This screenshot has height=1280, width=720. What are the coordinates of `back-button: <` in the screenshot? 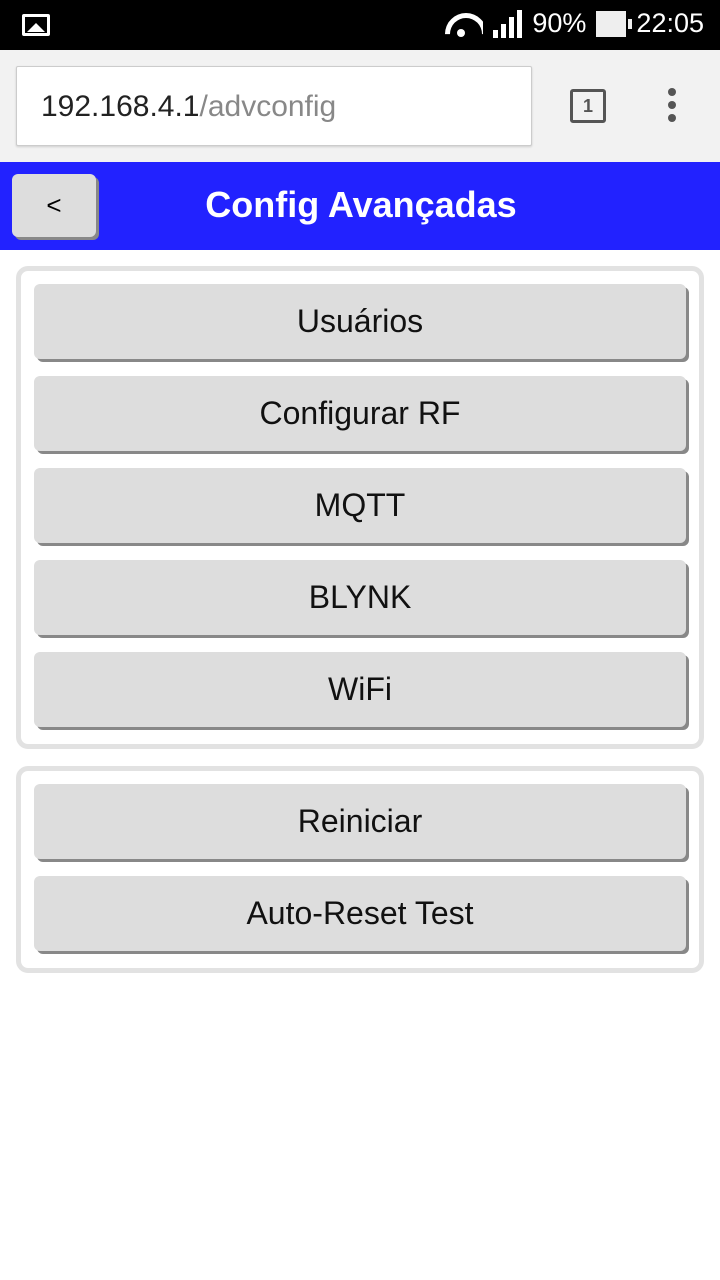 It's located at (54, 205).